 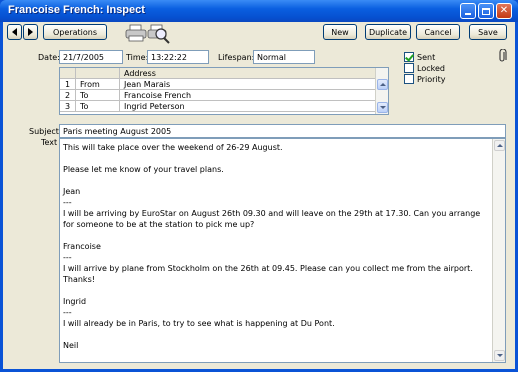 What do you see at coordinates (140, 73) in the screenshot?
I see `address-column-header: Address` at bounding box center [140, 73].